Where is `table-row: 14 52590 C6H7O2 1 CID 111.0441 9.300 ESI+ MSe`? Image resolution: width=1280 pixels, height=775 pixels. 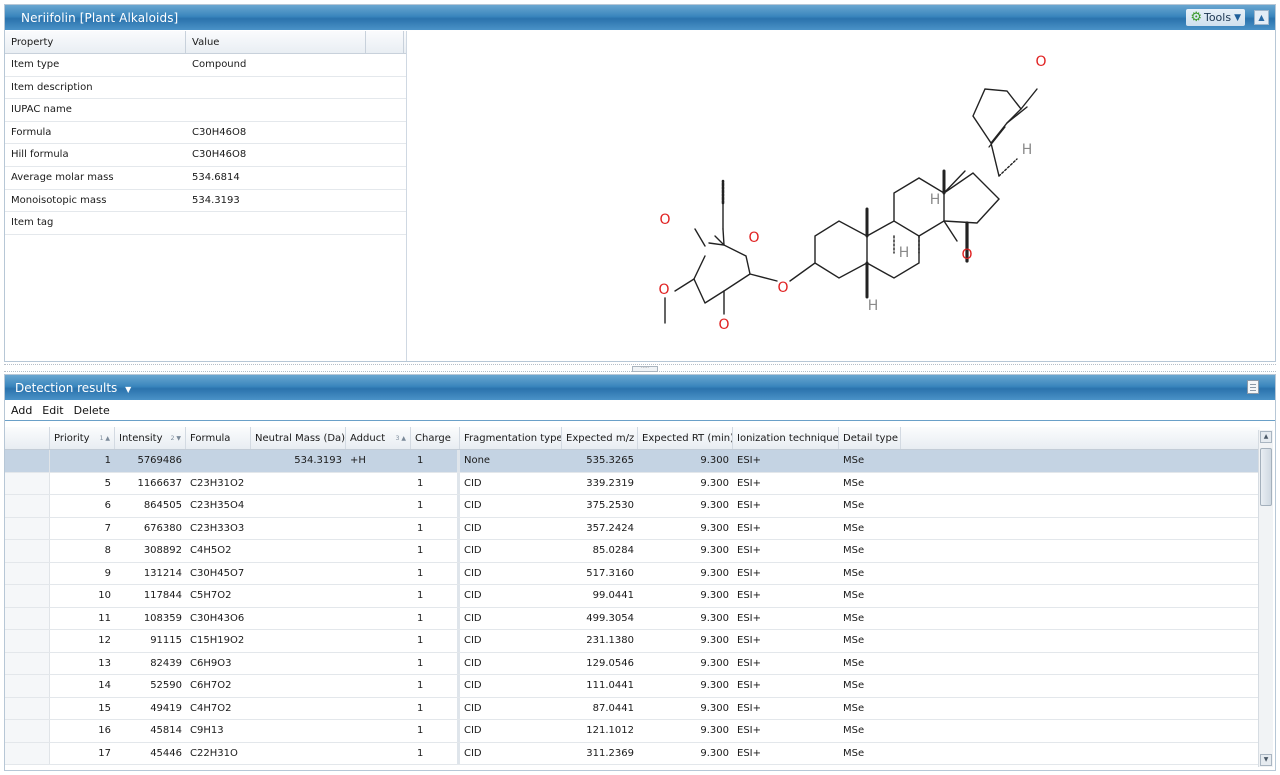
table-row: 14 52590 C6H7O2 1 CID 111.0441 9.300 ESI+ MSe is located at coordinates (632, 686).